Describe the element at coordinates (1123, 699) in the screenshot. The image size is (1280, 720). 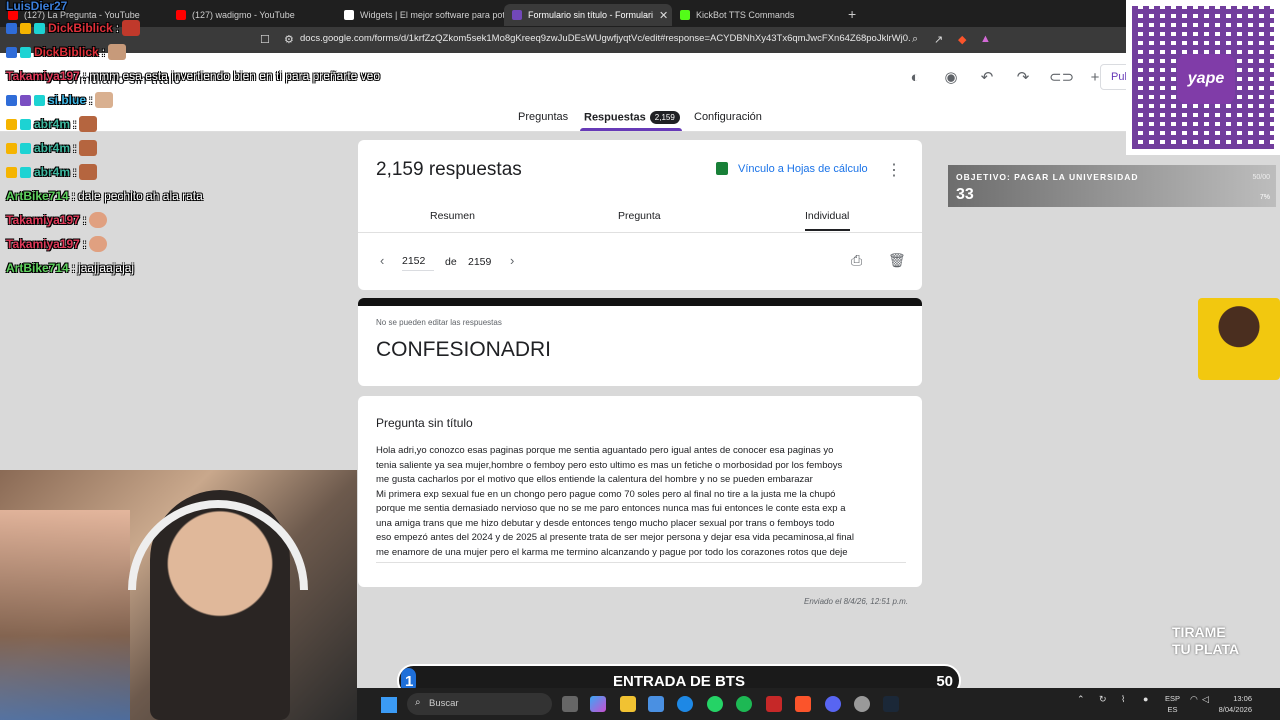
I see `network-icon: ⌇` at that location.